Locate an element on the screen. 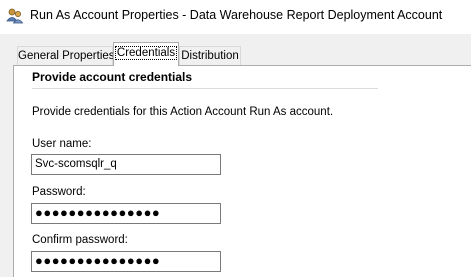  tab-label: Distribution is located at coordinates (210, 56).